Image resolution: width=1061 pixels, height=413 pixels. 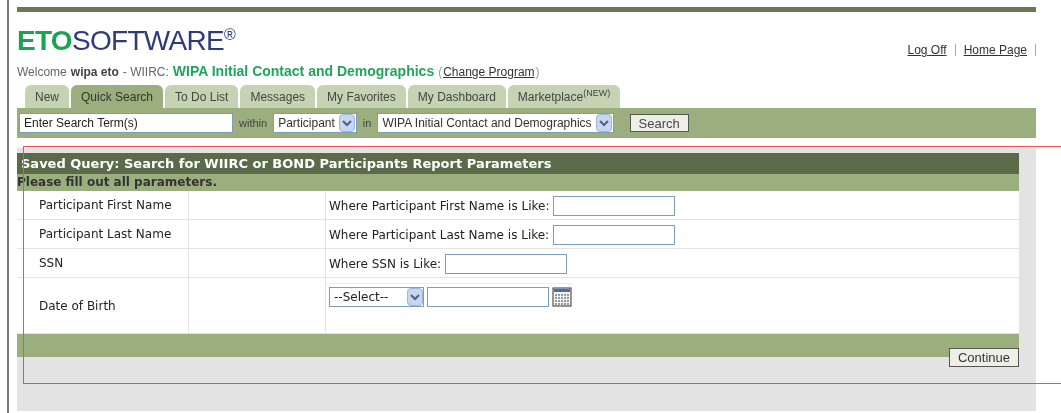 What do you see at coordinates (77, 306) in the screenshot?
I see `parameter-label: Date of Birth` at bounding box center [77, 306].